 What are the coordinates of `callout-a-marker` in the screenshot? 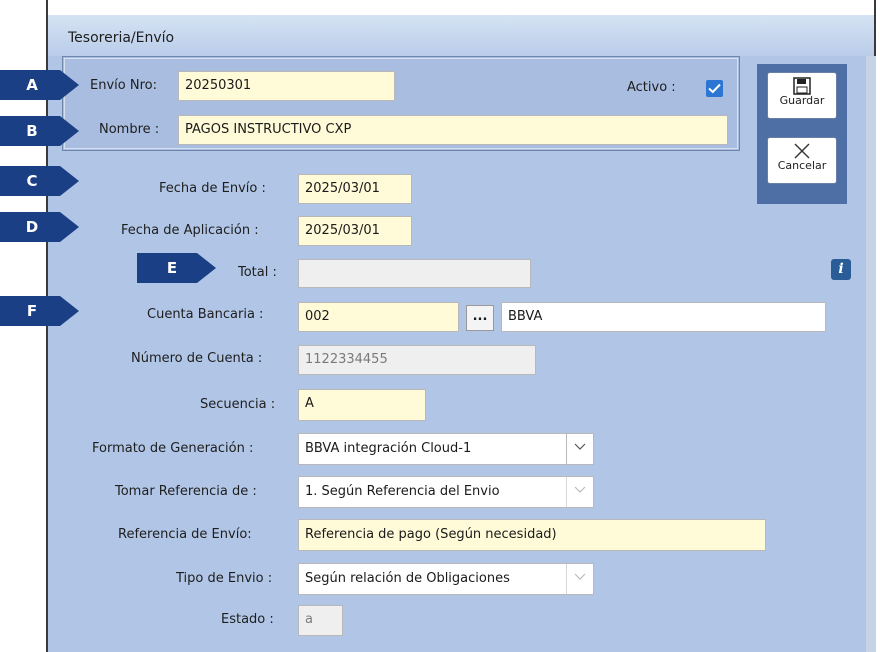 It's located at (39, 85).